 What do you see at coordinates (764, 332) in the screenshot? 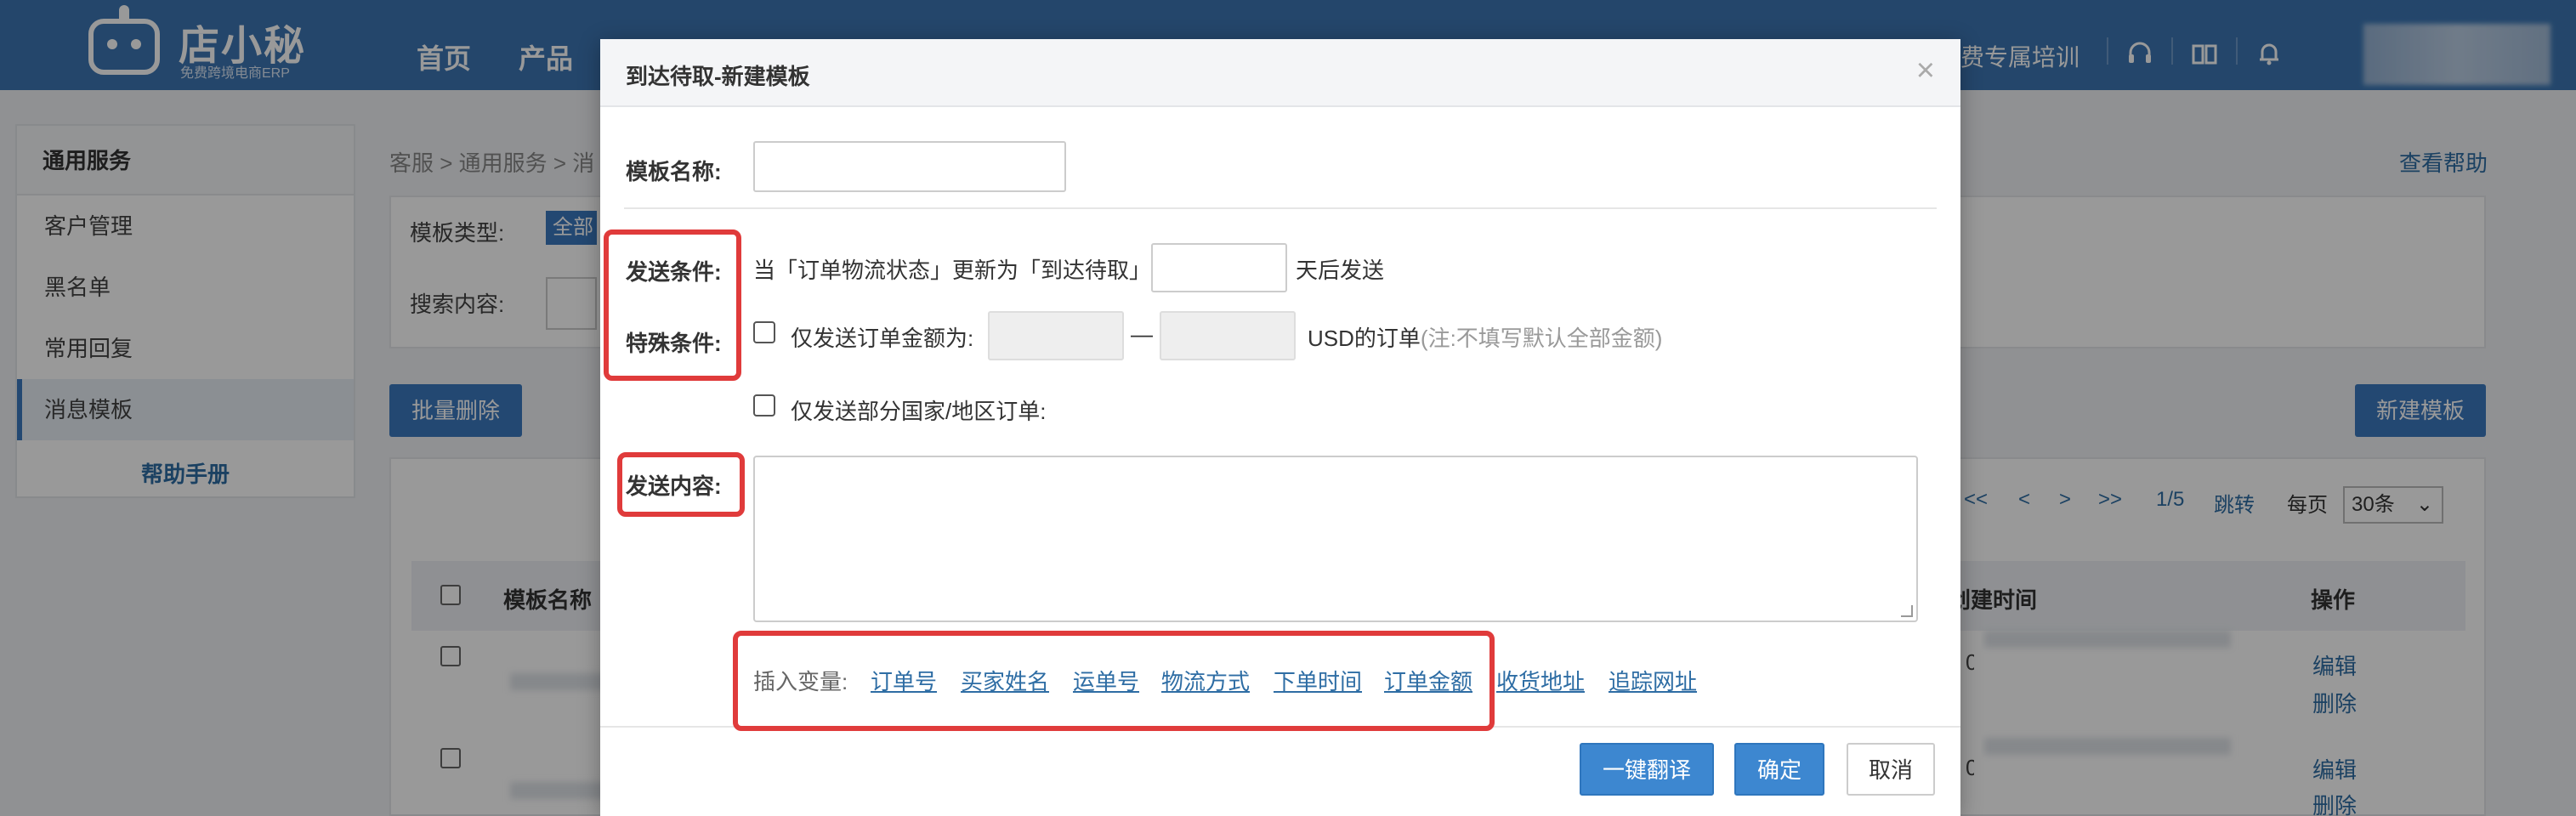
I see `amount-only-checkbox` at bounding box center [764, 332].